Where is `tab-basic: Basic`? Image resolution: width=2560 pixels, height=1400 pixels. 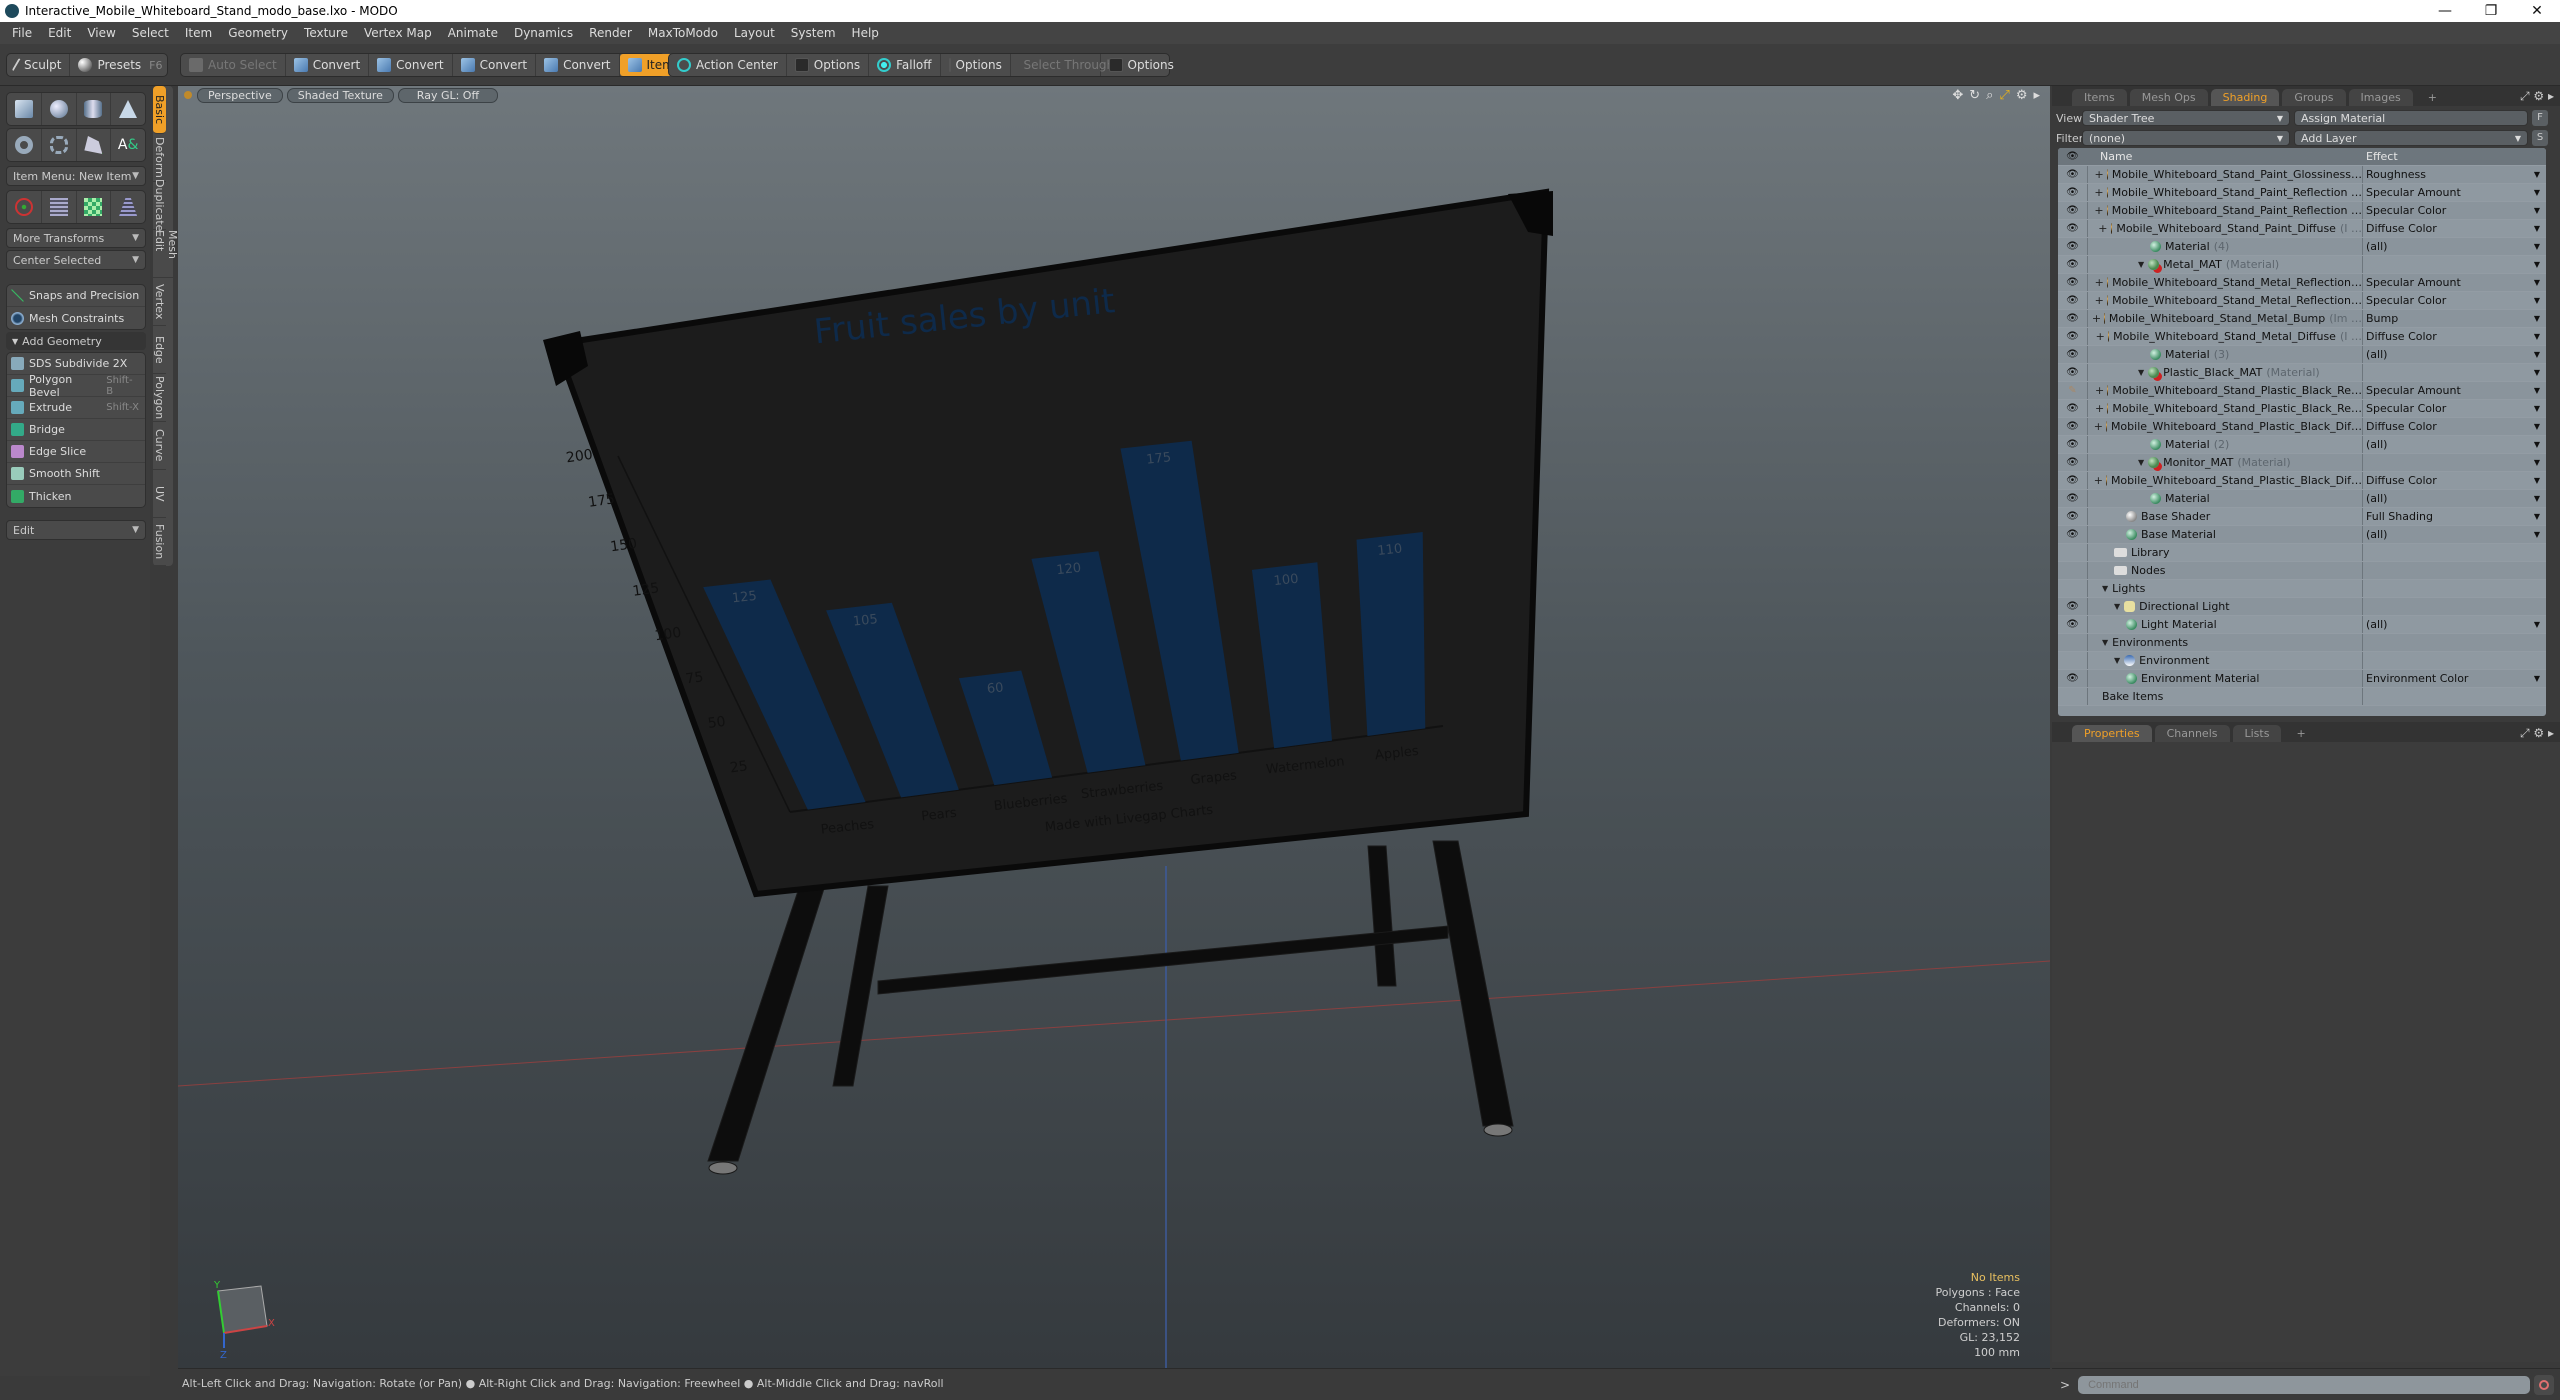
tab-basic: Basic is located at coordinates (159, 110).